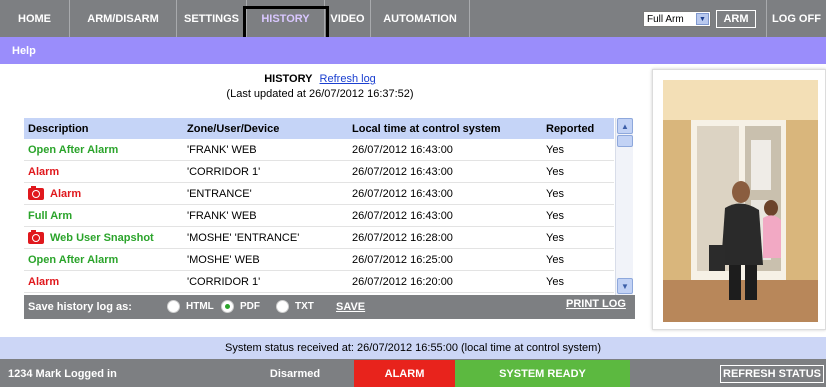 The width and height of the screenshot is (826, 387). Describe the element at coordinates (402, 237) in the screenshot. I see `row-time: 26/07/2012 16:28:00` at that location.